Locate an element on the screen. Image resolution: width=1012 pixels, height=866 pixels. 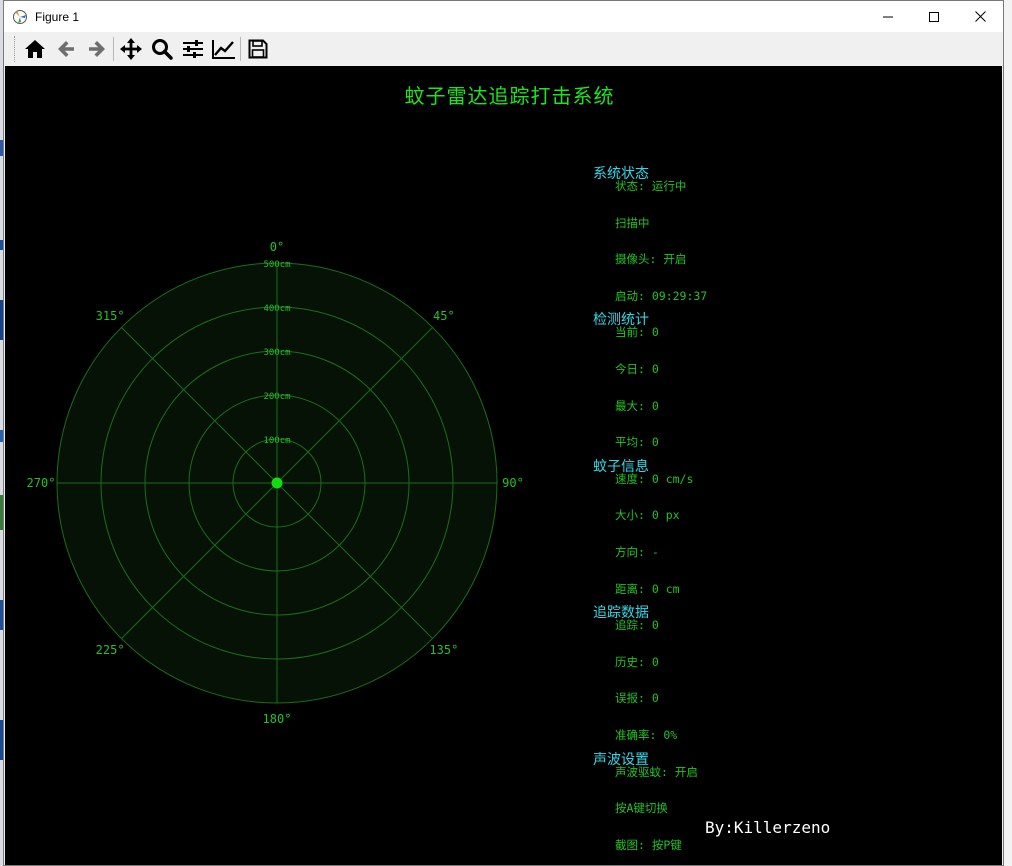
configure-subplots-button is located at coordinates (192, 49).